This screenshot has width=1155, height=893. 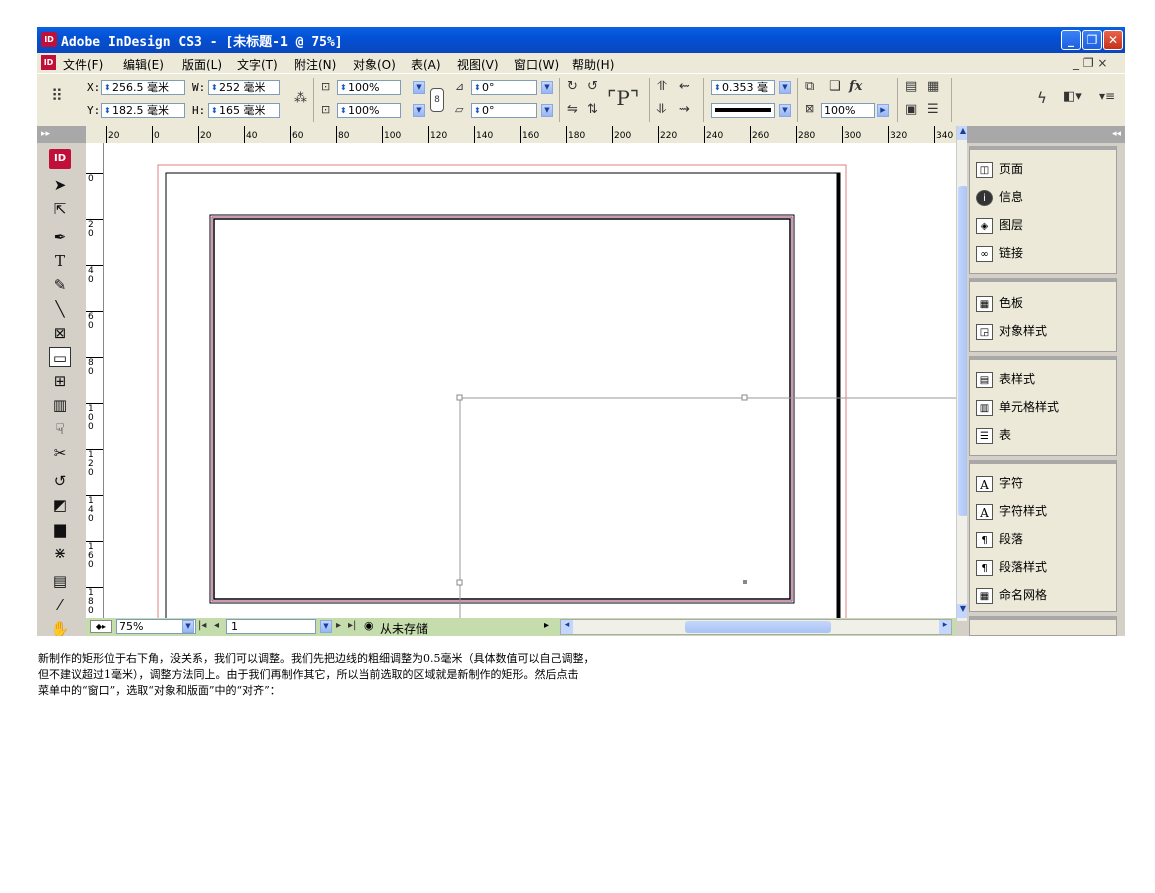 I want to click on pen-tool-icon: ✒, so click(x=60, y=237).